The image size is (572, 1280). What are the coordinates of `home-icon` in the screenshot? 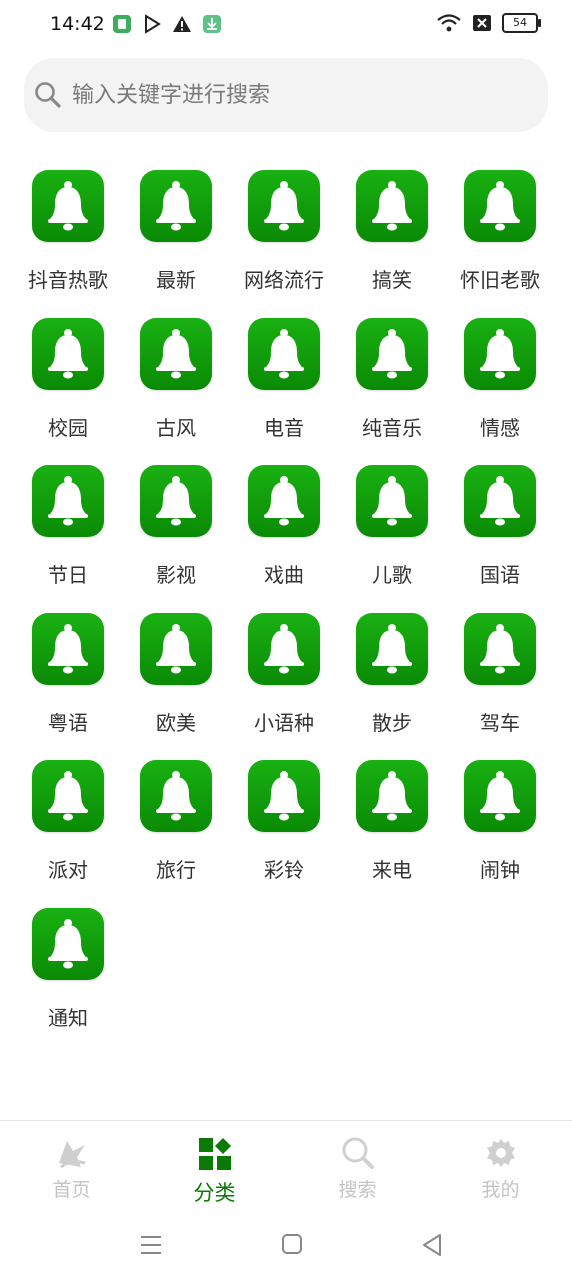 It's located at (72, 1155).